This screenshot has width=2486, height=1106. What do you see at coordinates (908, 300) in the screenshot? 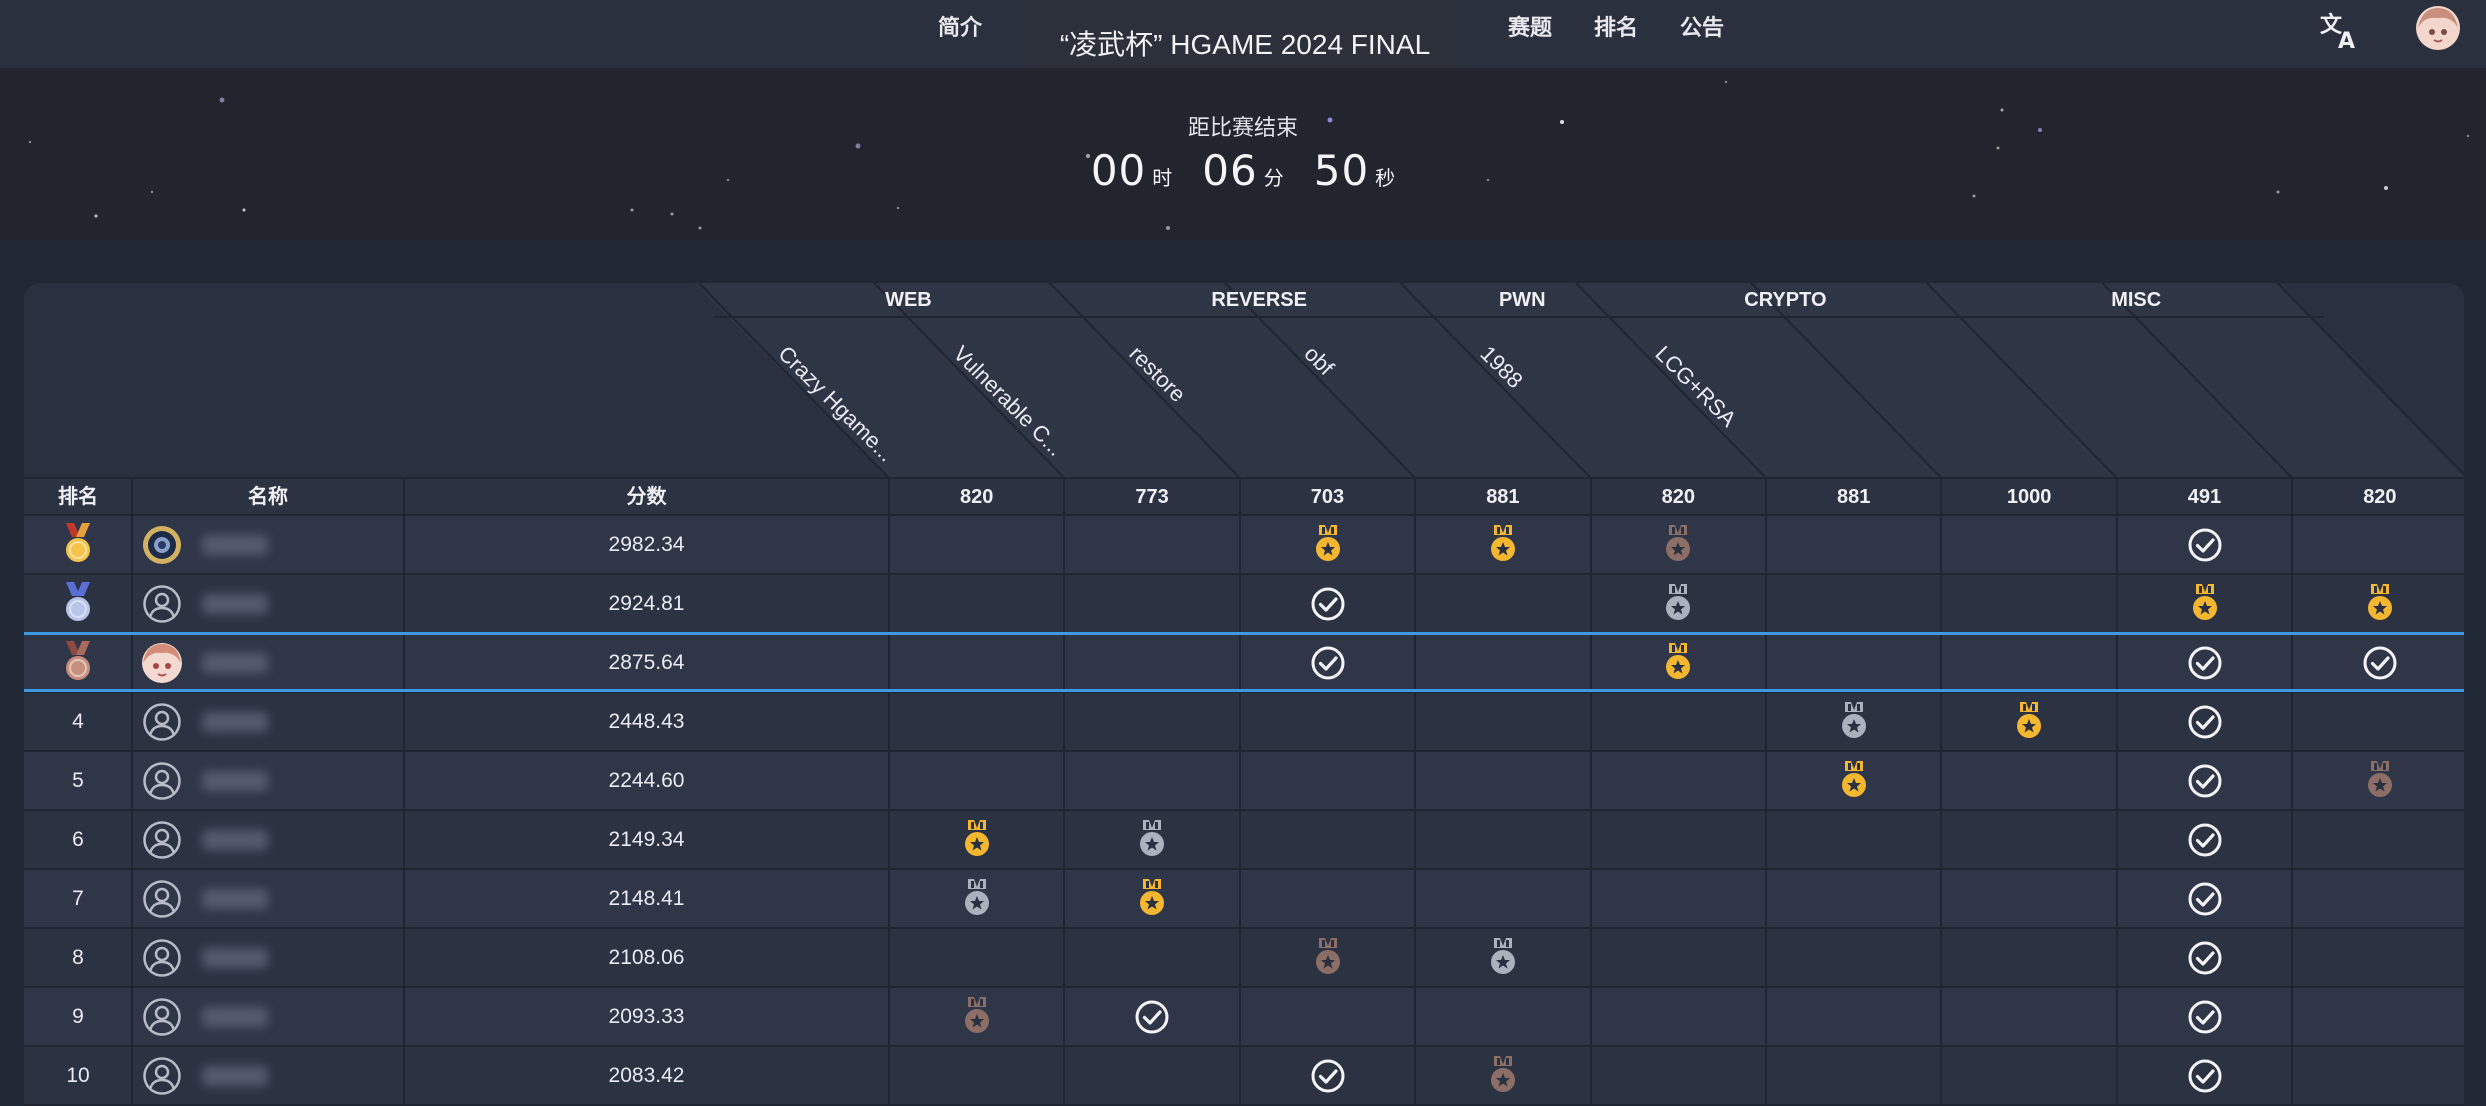
I see `category-header: WEB` at bounding box center [908, 300].